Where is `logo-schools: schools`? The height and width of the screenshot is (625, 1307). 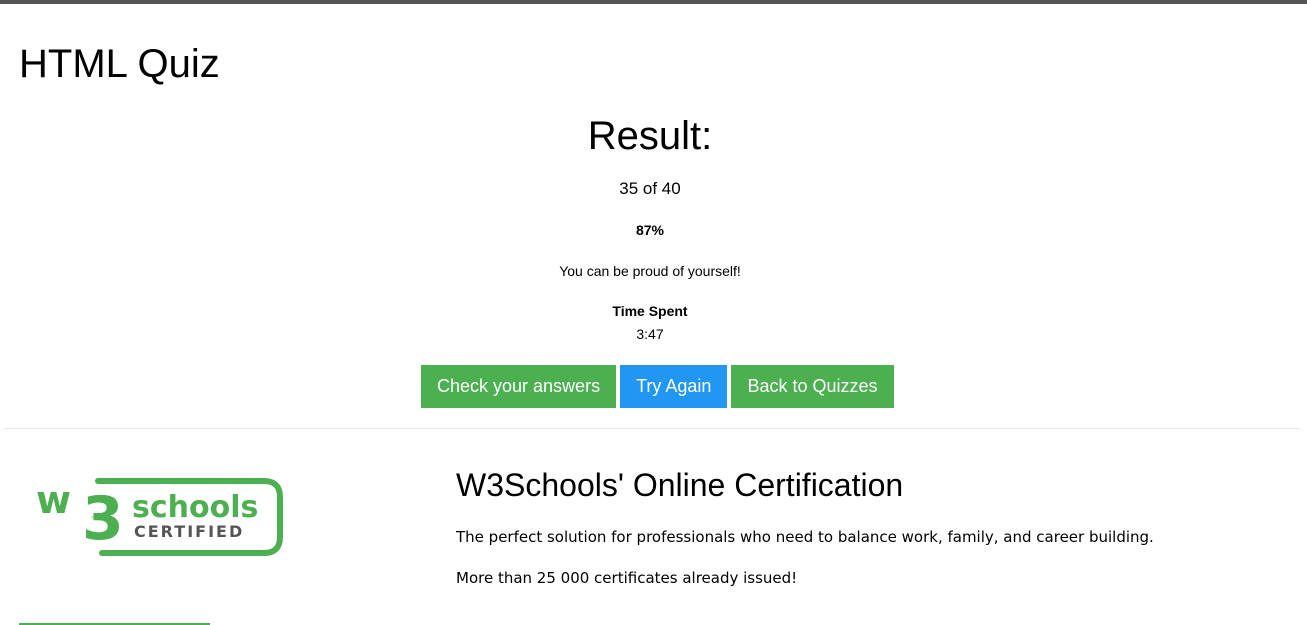 logo-schools: schools is located at coordinates (195, 507).